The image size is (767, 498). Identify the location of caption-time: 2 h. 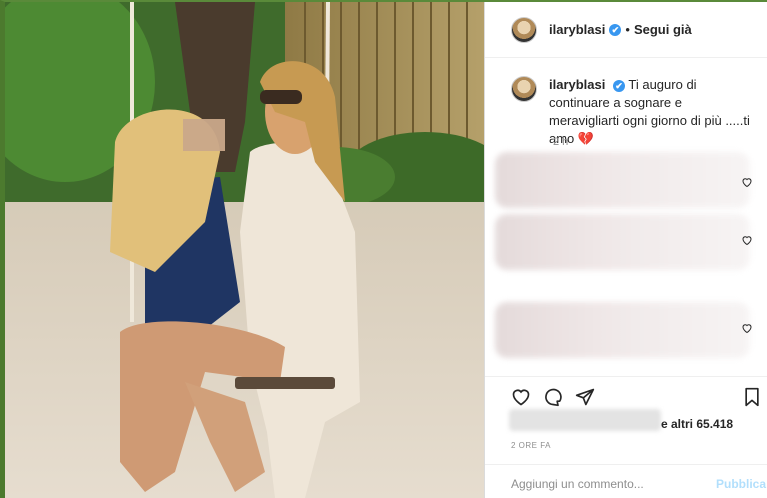
(560, 142).